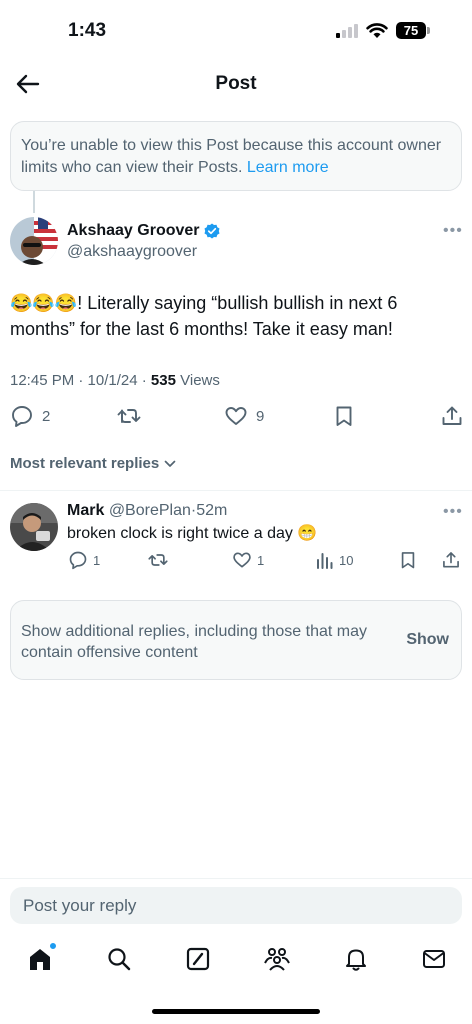 Image resolution: width=472 pixels, height=1024 pixels. I want to click on tab-messages, so click(434, 959).